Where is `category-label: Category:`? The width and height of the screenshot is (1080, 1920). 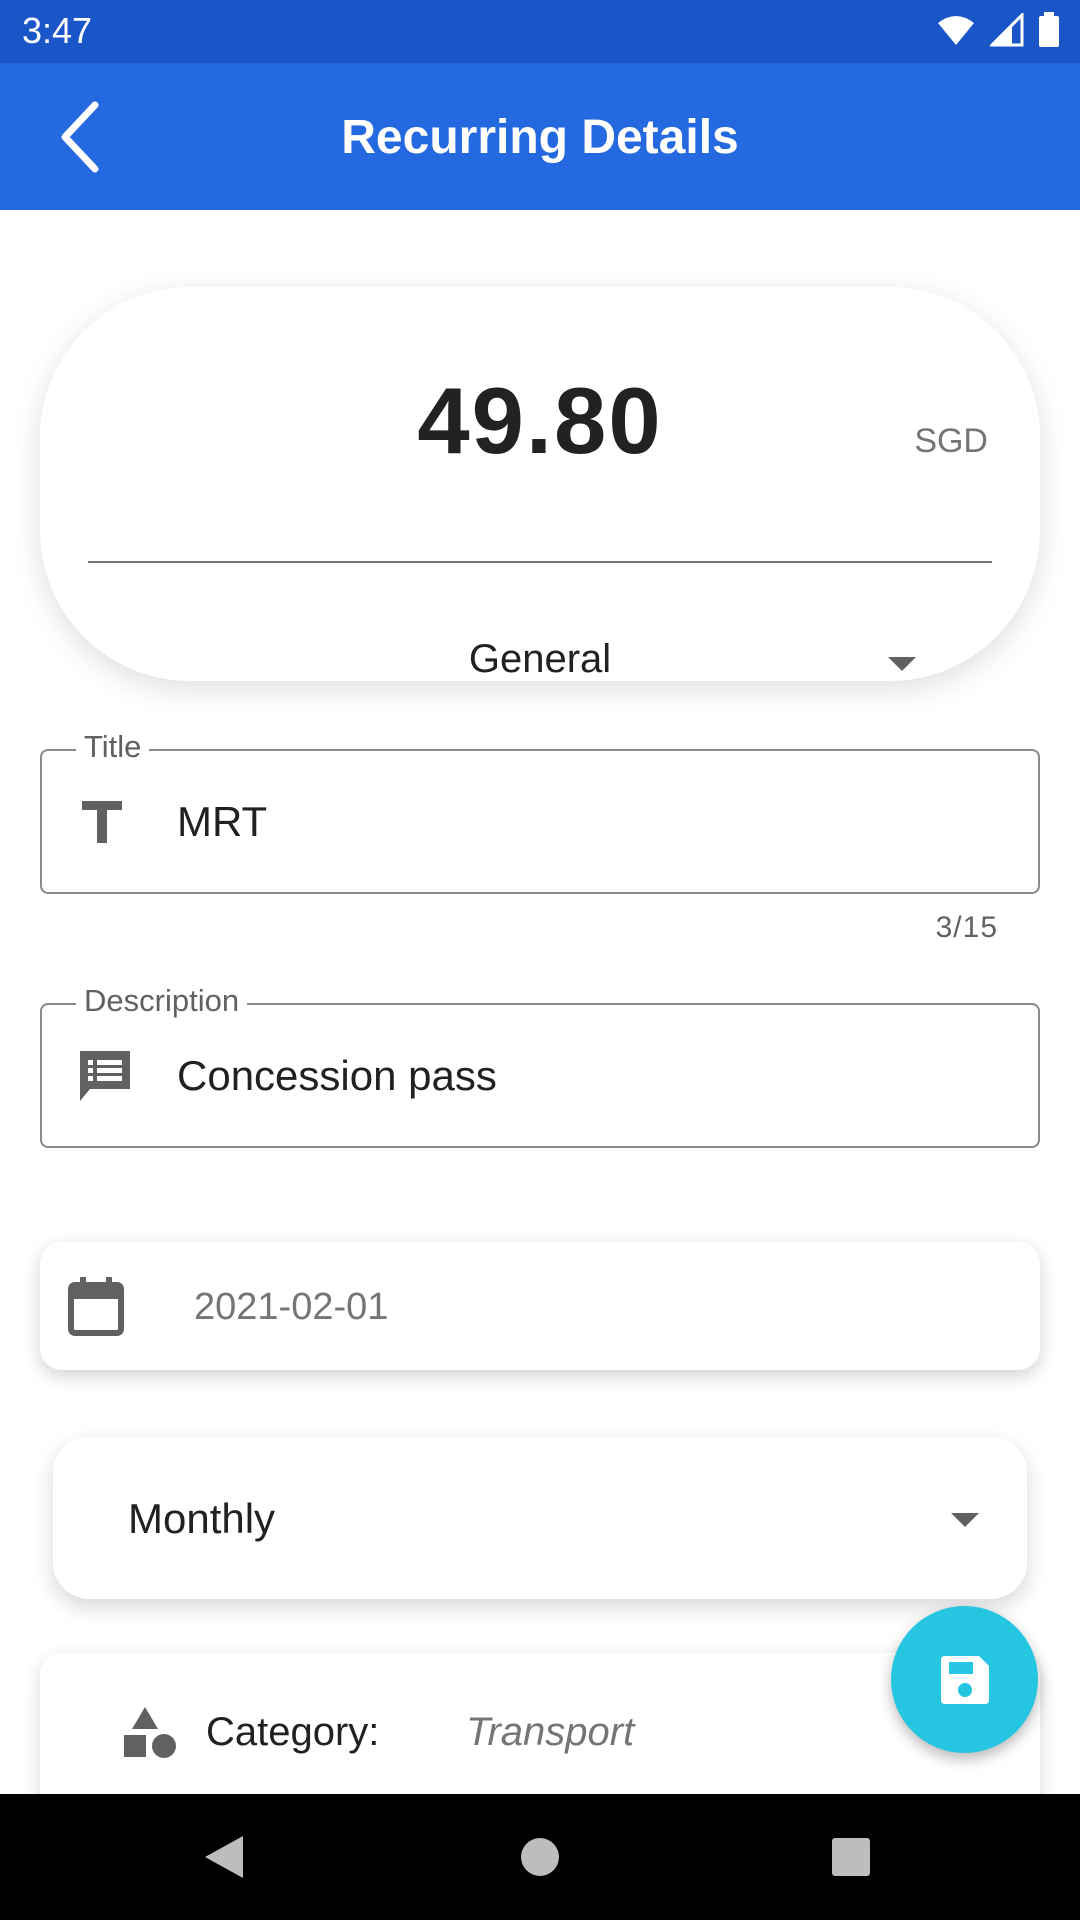
category-label: Category: is located at coordinates (293, 1732).